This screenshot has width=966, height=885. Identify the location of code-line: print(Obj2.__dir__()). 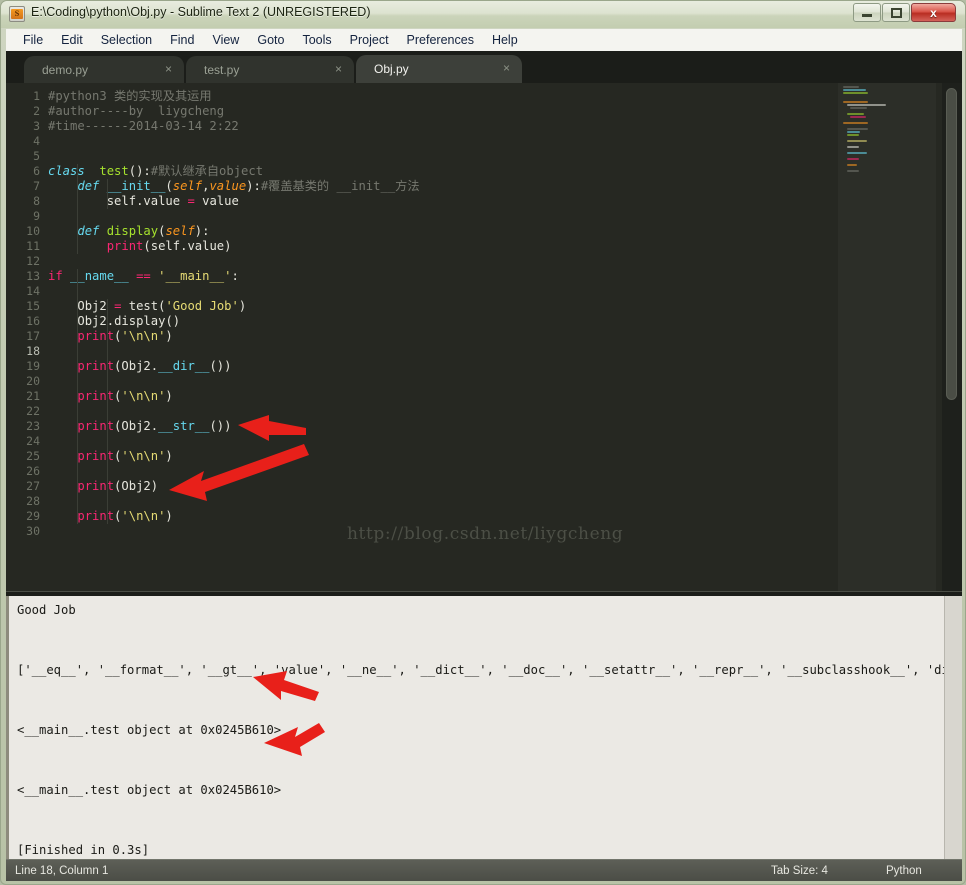
(154, 366).